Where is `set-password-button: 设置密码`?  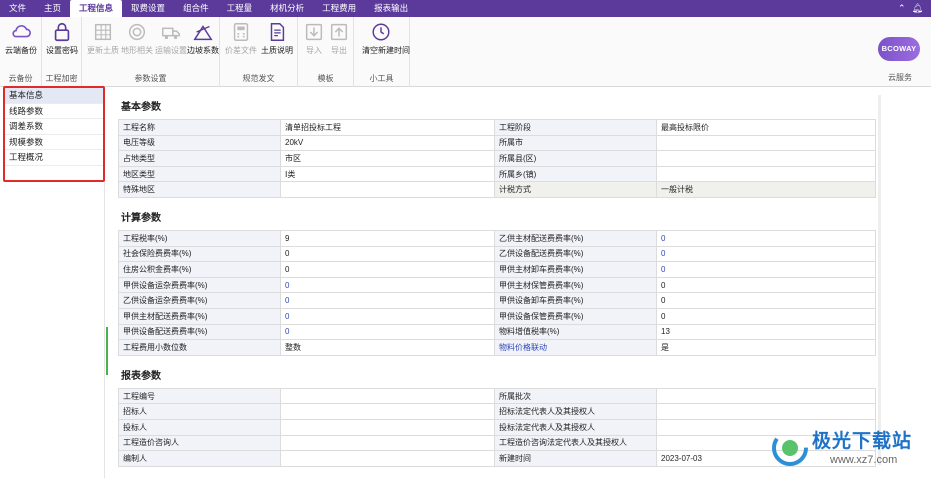 set-password-button: 设置密码 is located at coordinates (62, 38).